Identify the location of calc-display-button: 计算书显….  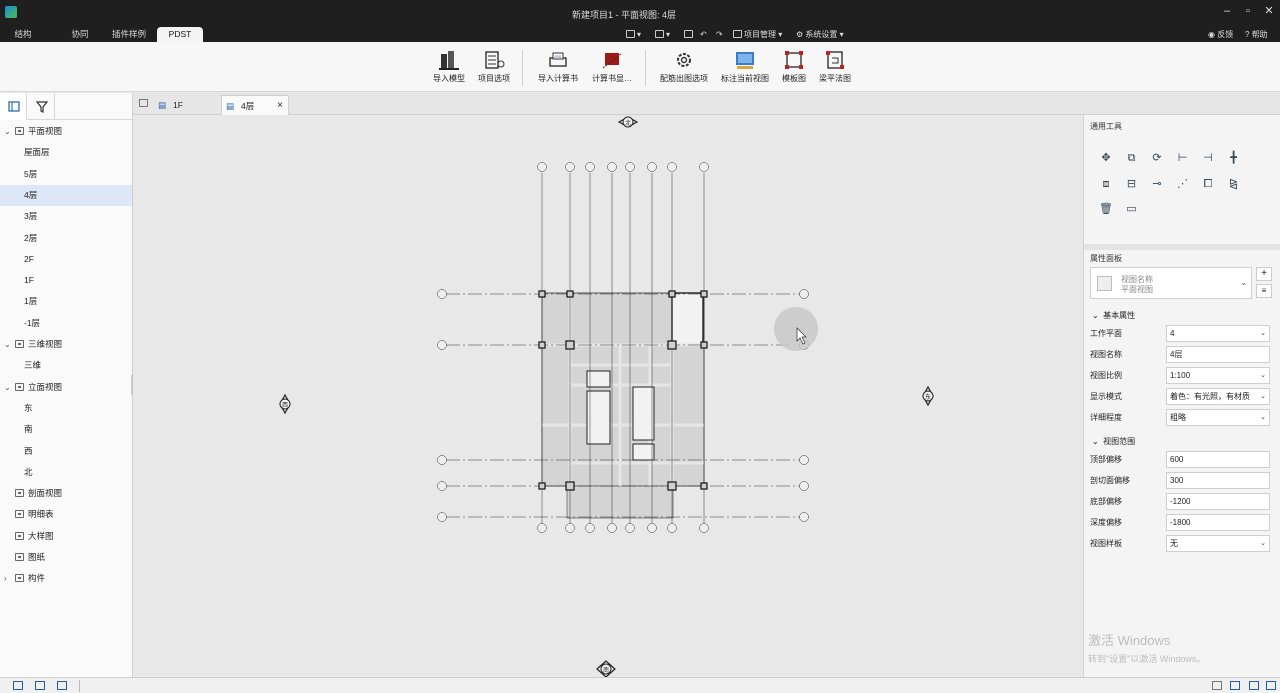
(612, 67).